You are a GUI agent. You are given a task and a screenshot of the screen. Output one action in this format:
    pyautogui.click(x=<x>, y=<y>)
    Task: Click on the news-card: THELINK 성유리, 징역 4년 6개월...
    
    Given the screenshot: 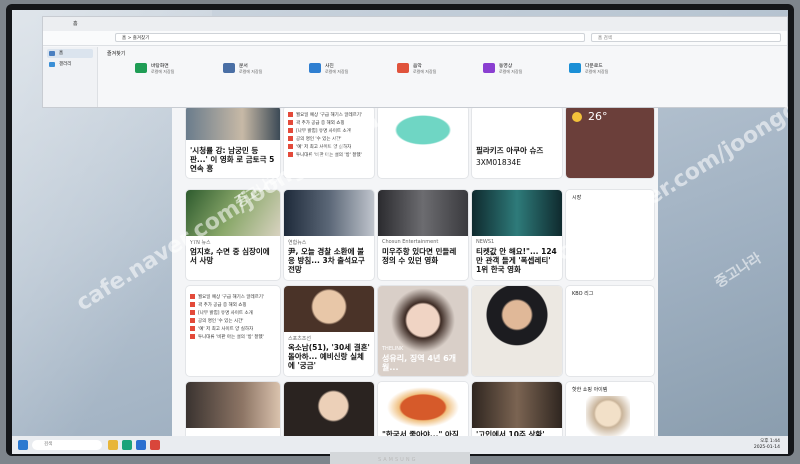 What is the action you would take?
    pyautogui.click(x=423, y=331)
    